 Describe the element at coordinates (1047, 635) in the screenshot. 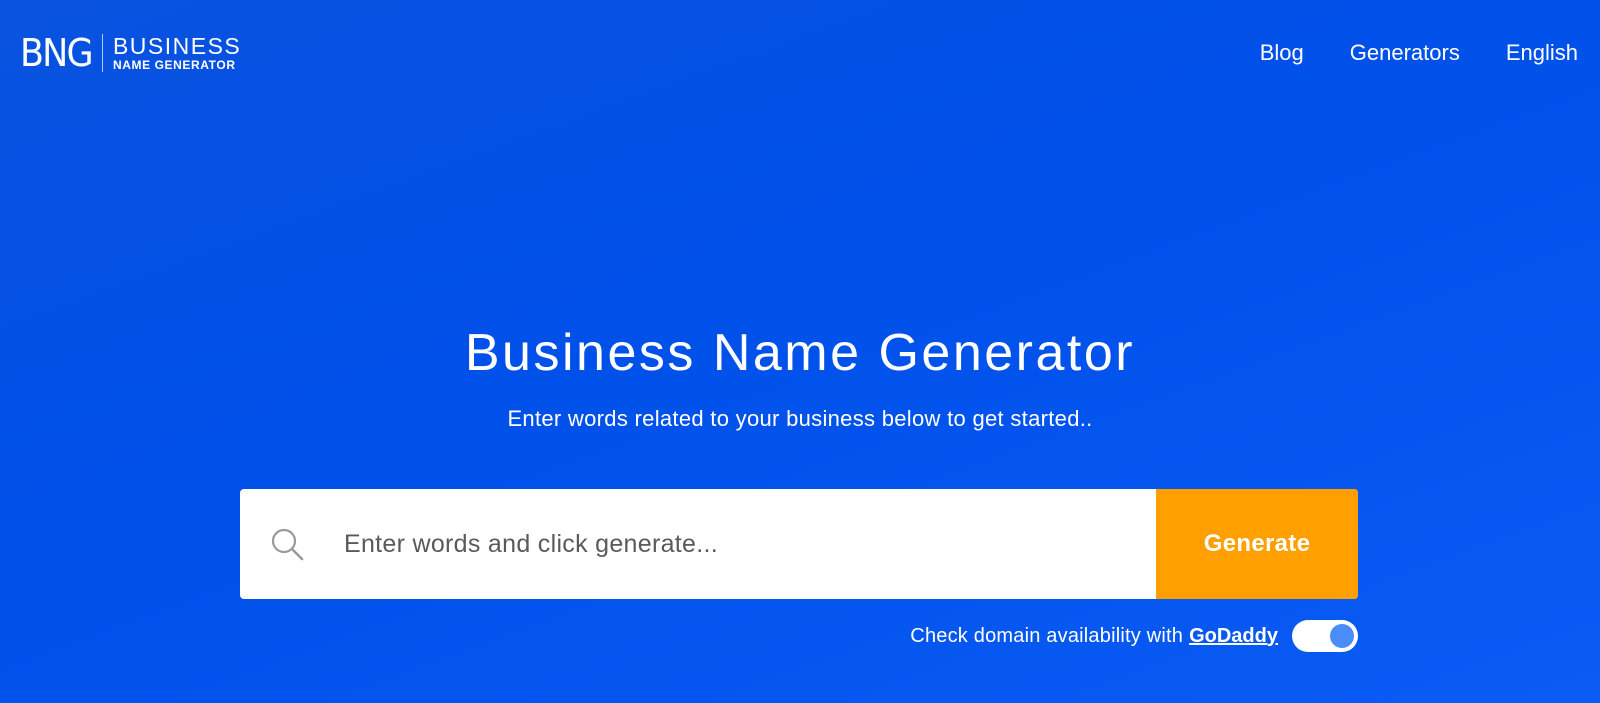

I see `domain-check-label: Check domain availability with` at that location.